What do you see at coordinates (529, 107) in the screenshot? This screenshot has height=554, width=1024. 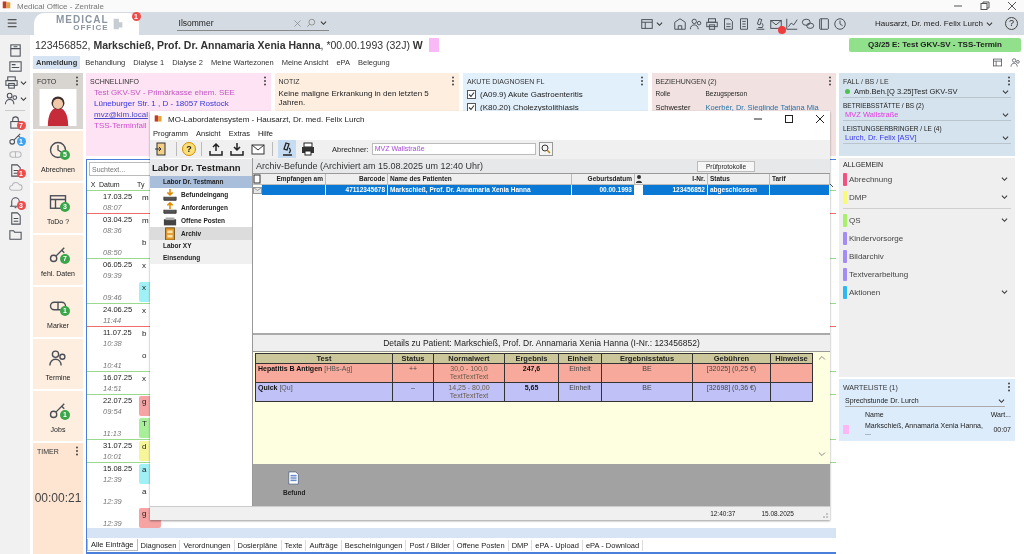 I see `diagnosis-text: (K80.20) Cholezystolithiasis` at bounding box center [529, 107].